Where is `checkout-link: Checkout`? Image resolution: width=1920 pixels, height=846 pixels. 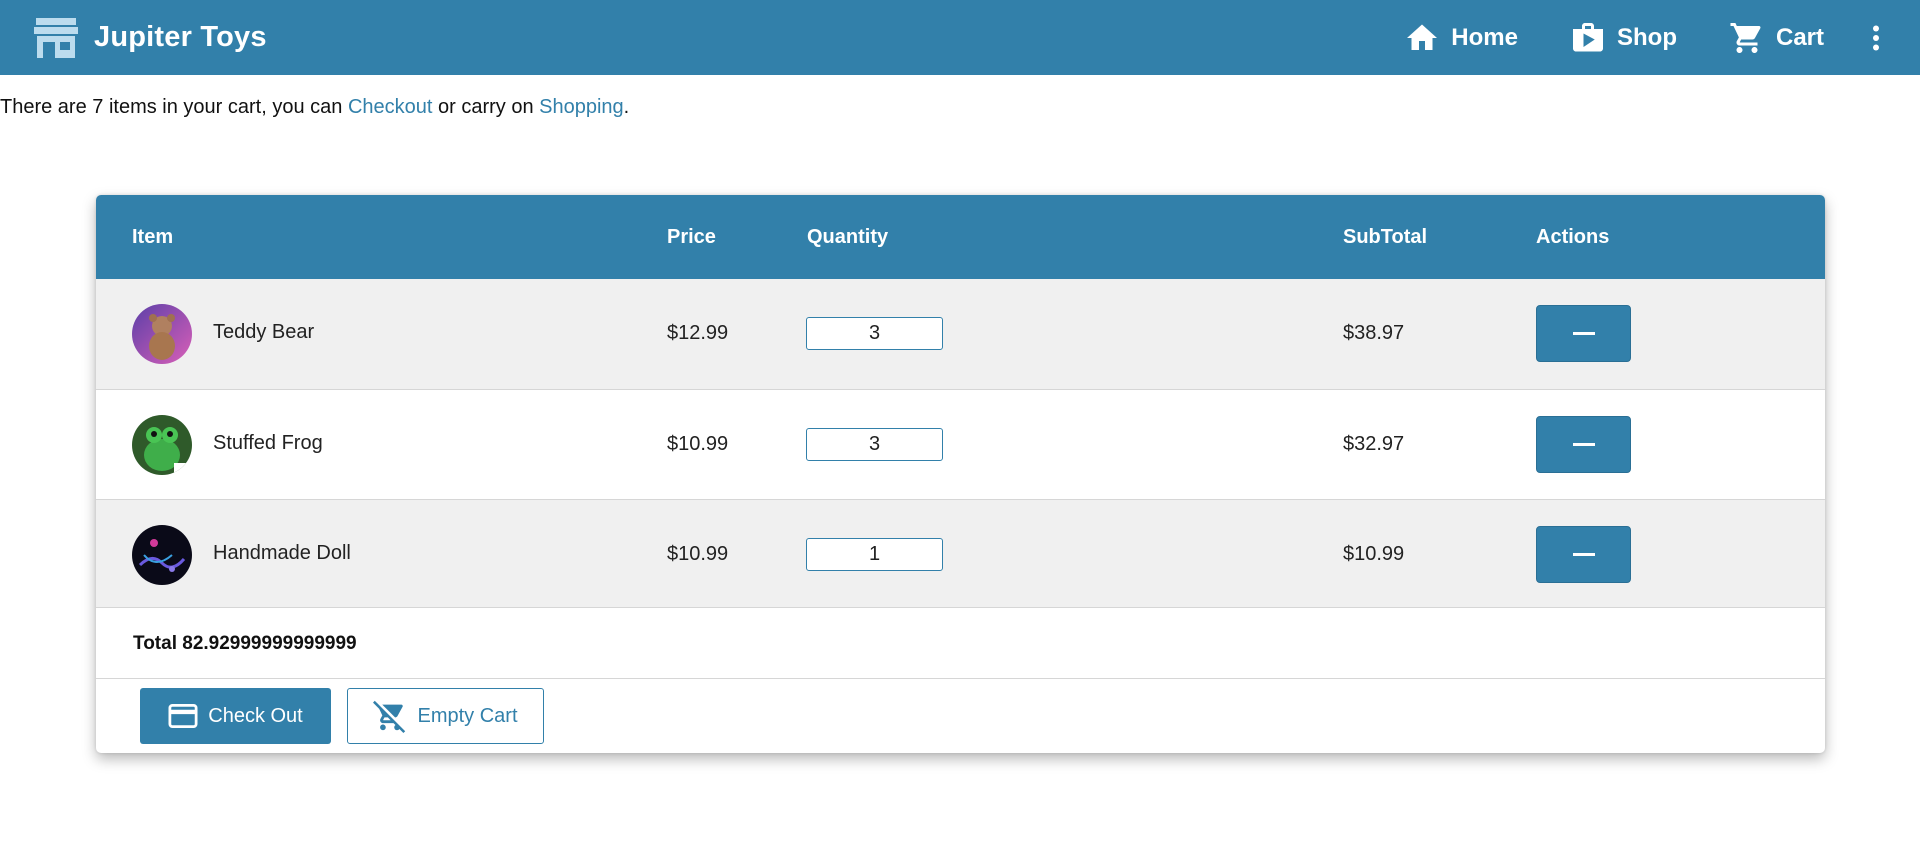 checkout-link: Checkout is located at coordinates (390, 107).